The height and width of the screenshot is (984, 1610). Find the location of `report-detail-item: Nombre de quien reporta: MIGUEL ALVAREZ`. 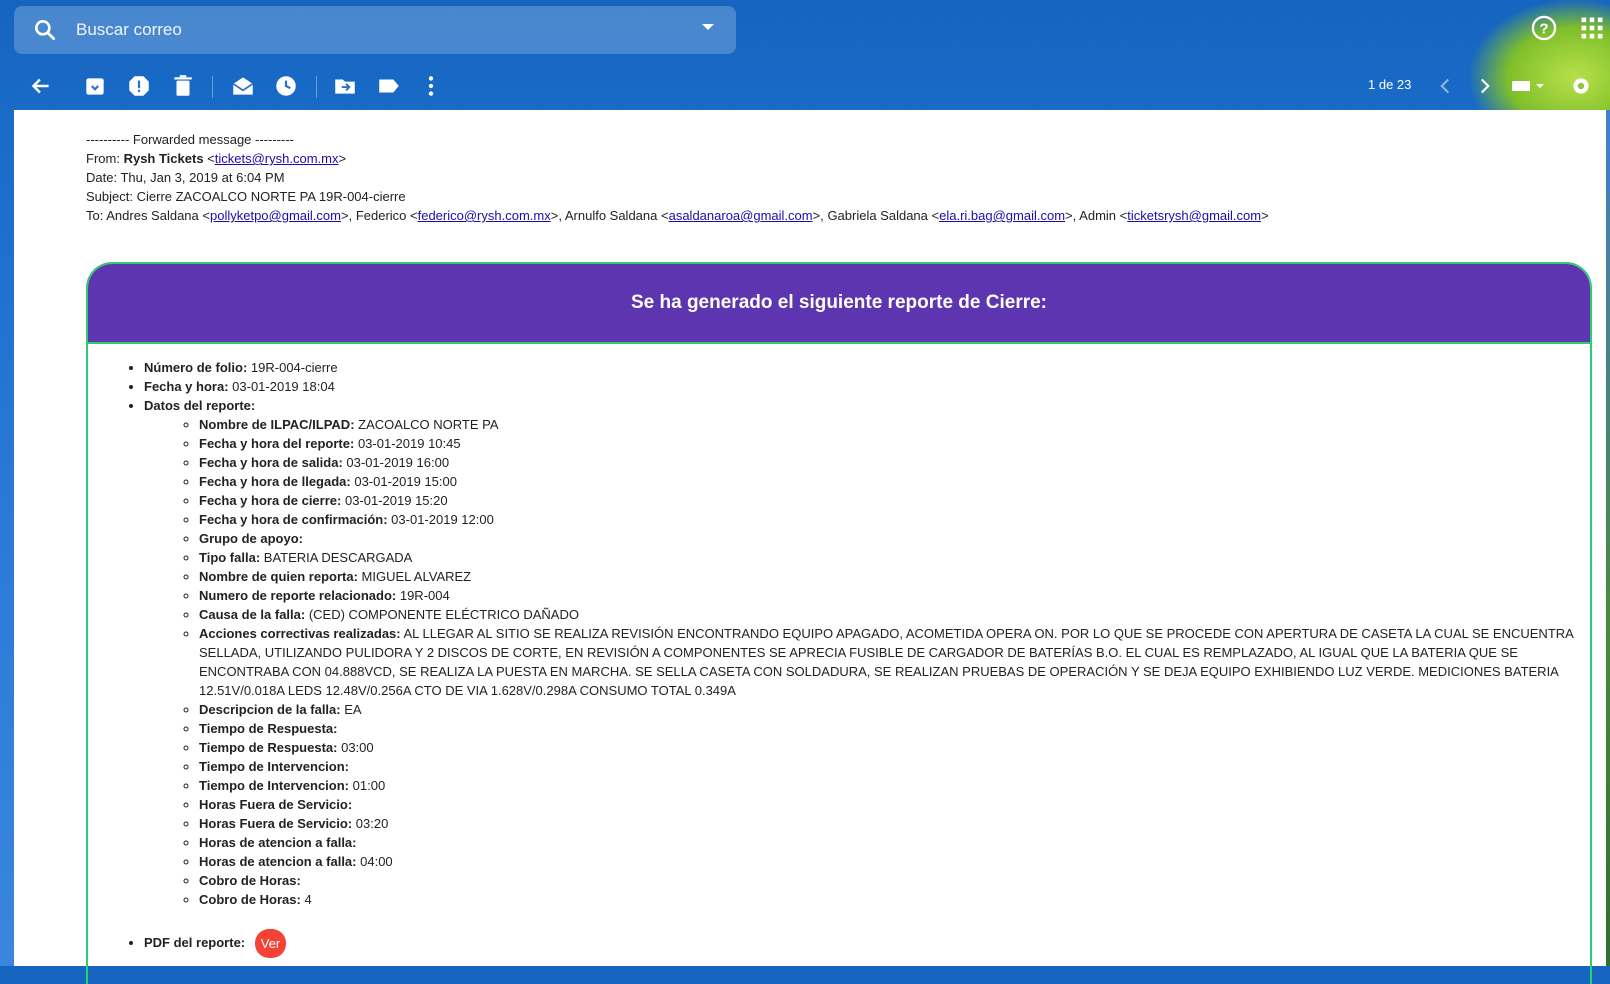

report-detail-item: Nombre de quien reporta: MIGUEL ALVAREZ is located at coordinates (894, 576).